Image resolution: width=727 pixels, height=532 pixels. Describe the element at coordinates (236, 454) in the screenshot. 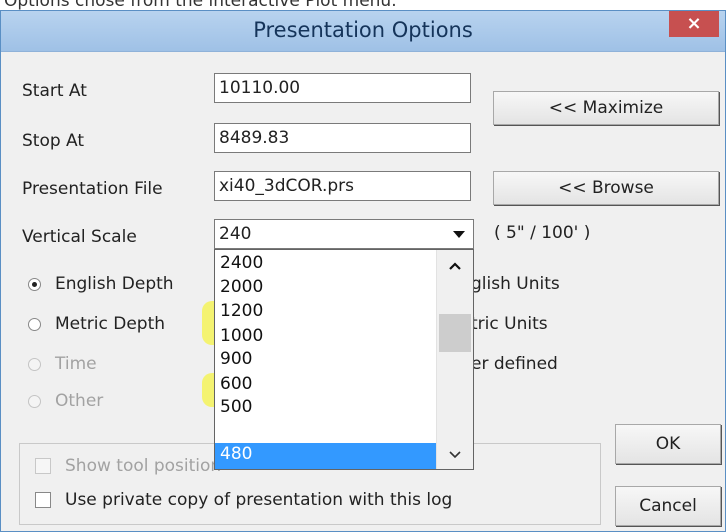

I see `list-item-selected: 480` at that location.